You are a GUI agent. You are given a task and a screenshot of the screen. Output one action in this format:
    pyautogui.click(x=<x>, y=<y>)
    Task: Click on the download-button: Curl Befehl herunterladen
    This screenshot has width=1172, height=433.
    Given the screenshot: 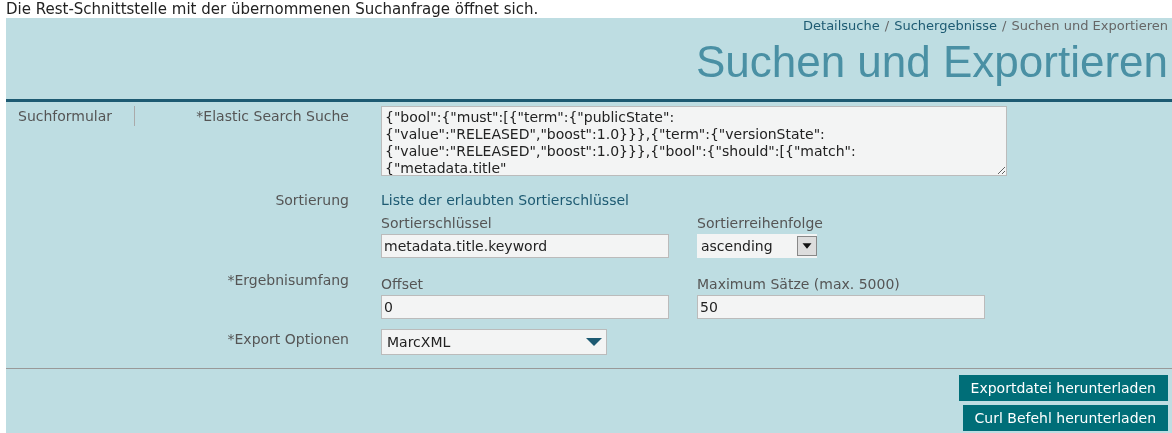 What is the action you would take?
    pyautogui.click(x=1065, y=418)
    